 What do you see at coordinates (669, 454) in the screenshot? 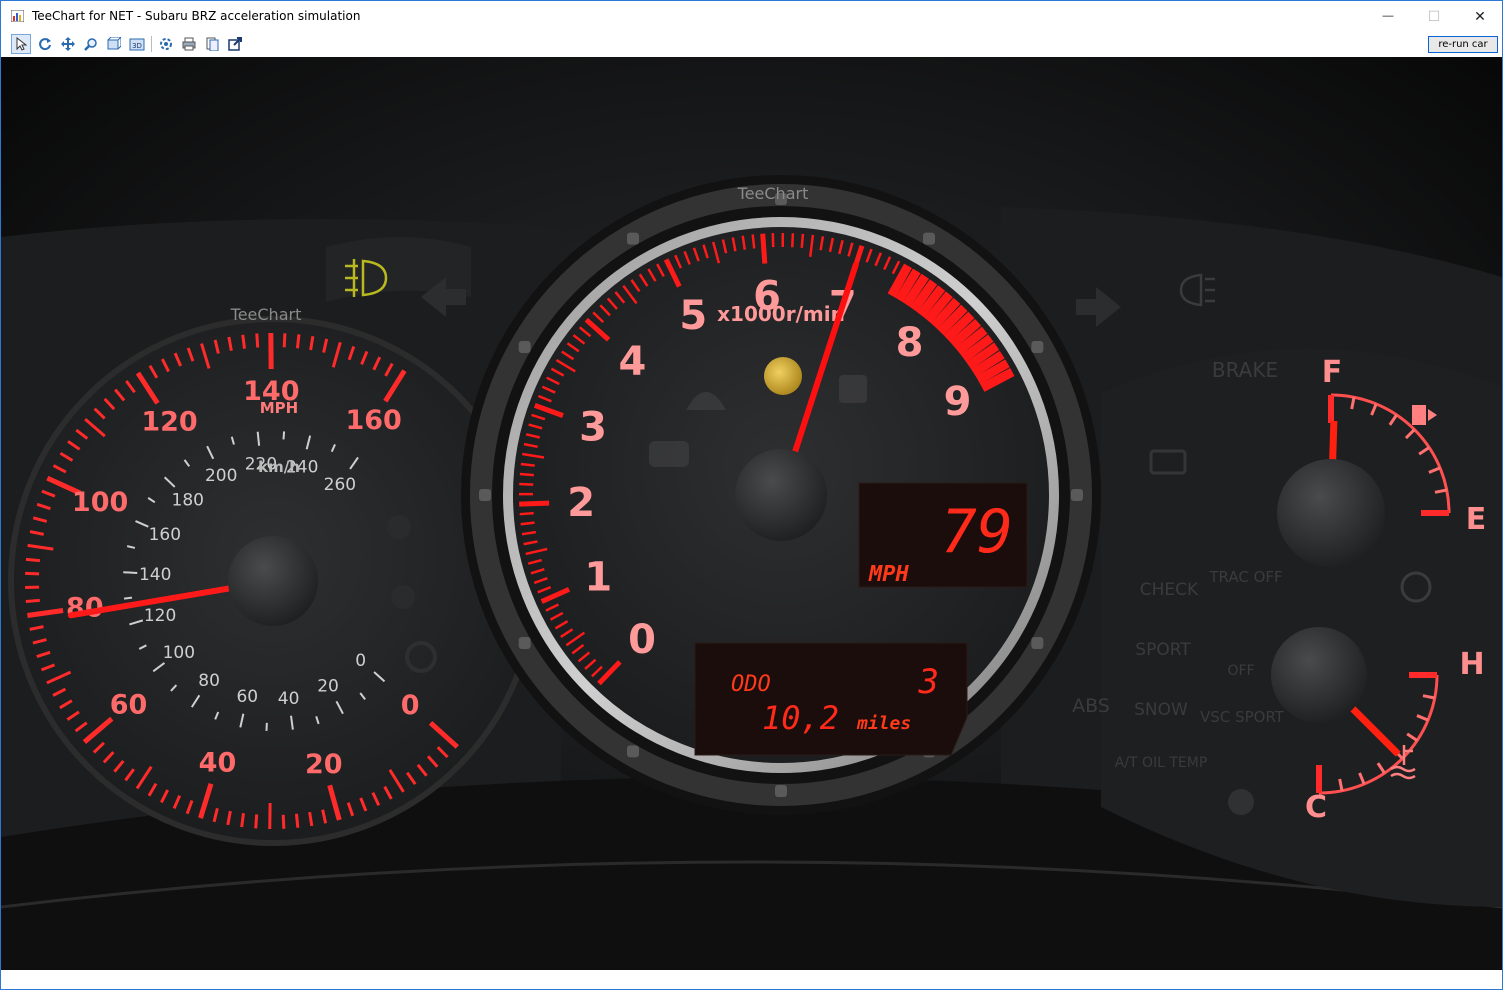
I see `door-open-icon` at bounding box center [669, 454].